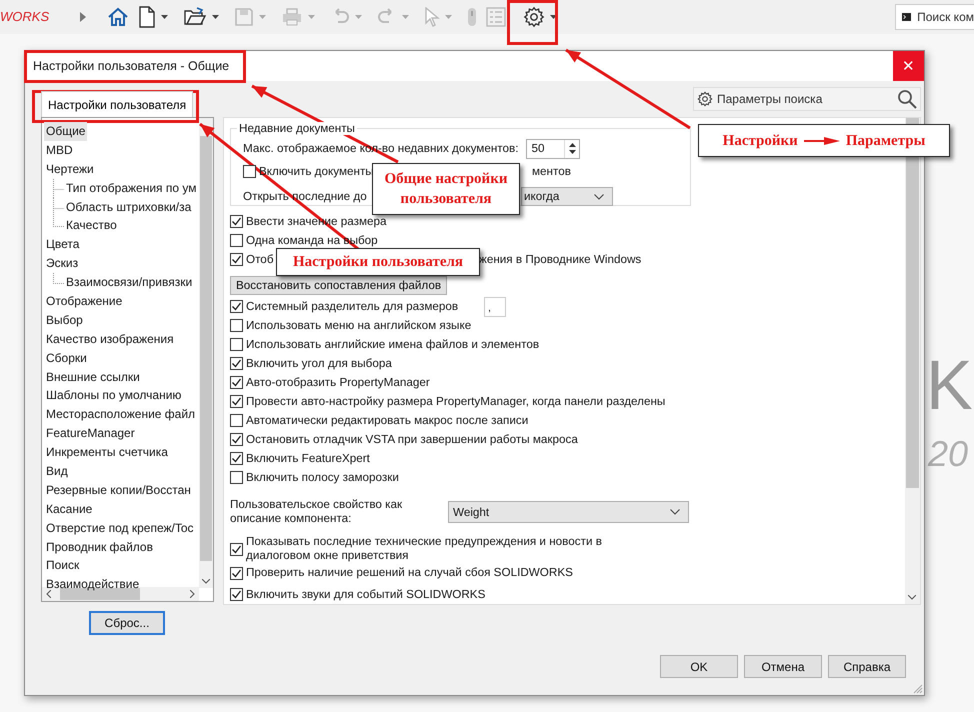 Image resolution: width=974 pixels, height=712 pixels. I want to click on close-button: ✕, so click(908, 66).